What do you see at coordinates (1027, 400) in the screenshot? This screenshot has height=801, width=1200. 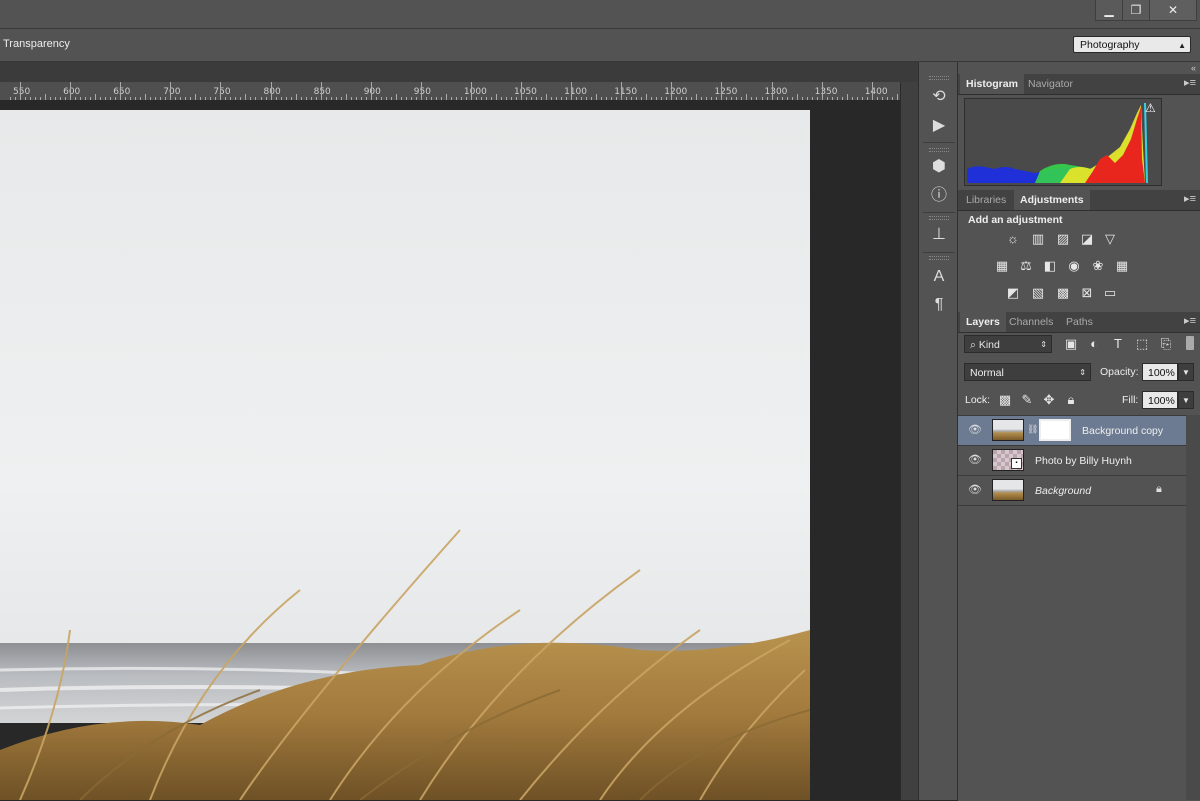 I see `lock-image-icon: ✎` at bounding box center [1027, 400].